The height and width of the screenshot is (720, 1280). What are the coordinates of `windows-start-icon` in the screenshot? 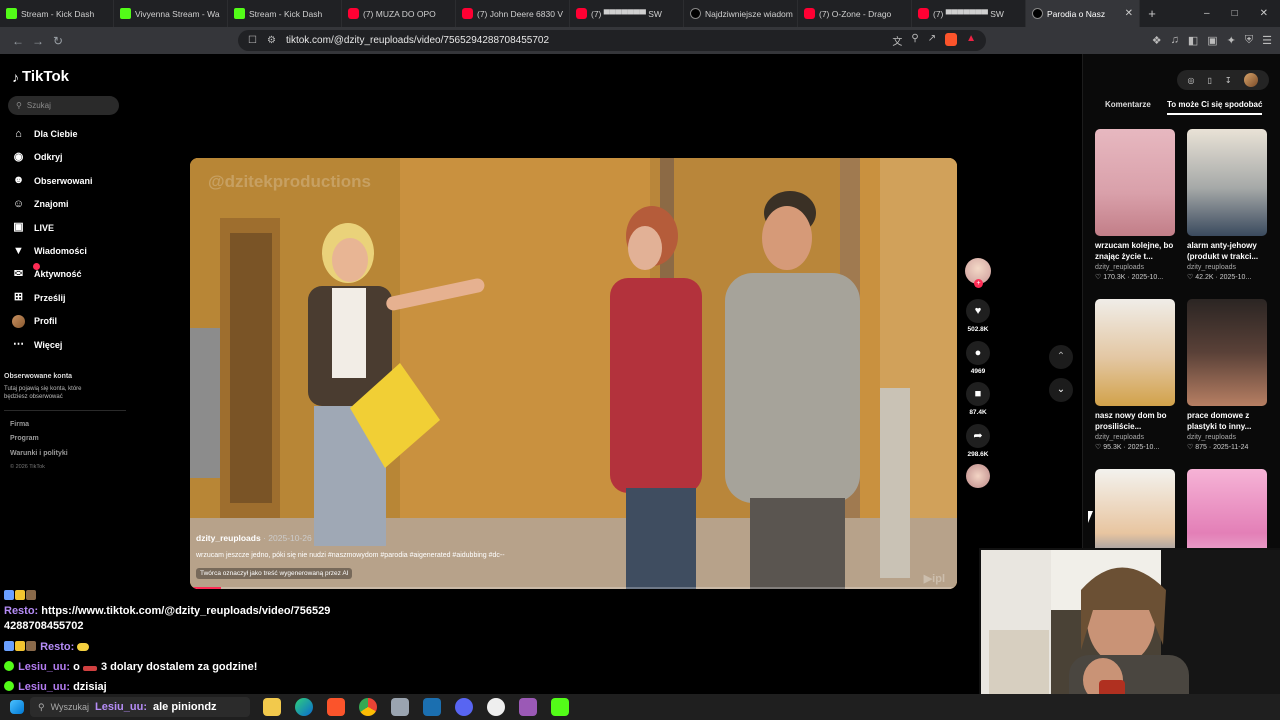 It's located at (17, 707).